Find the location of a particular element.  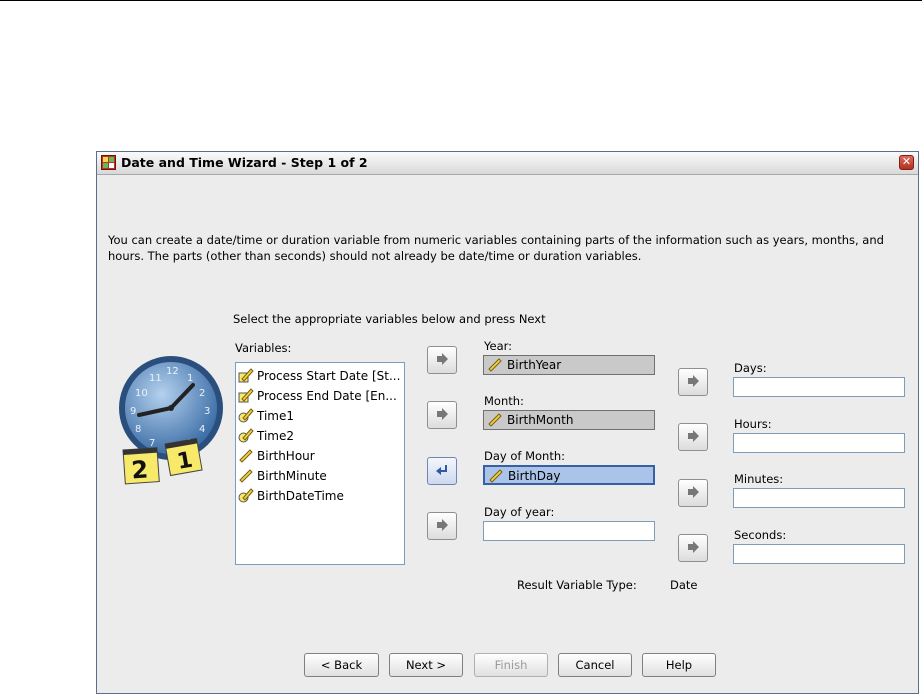

move-to-year-button is located at coordinates (442, 360).